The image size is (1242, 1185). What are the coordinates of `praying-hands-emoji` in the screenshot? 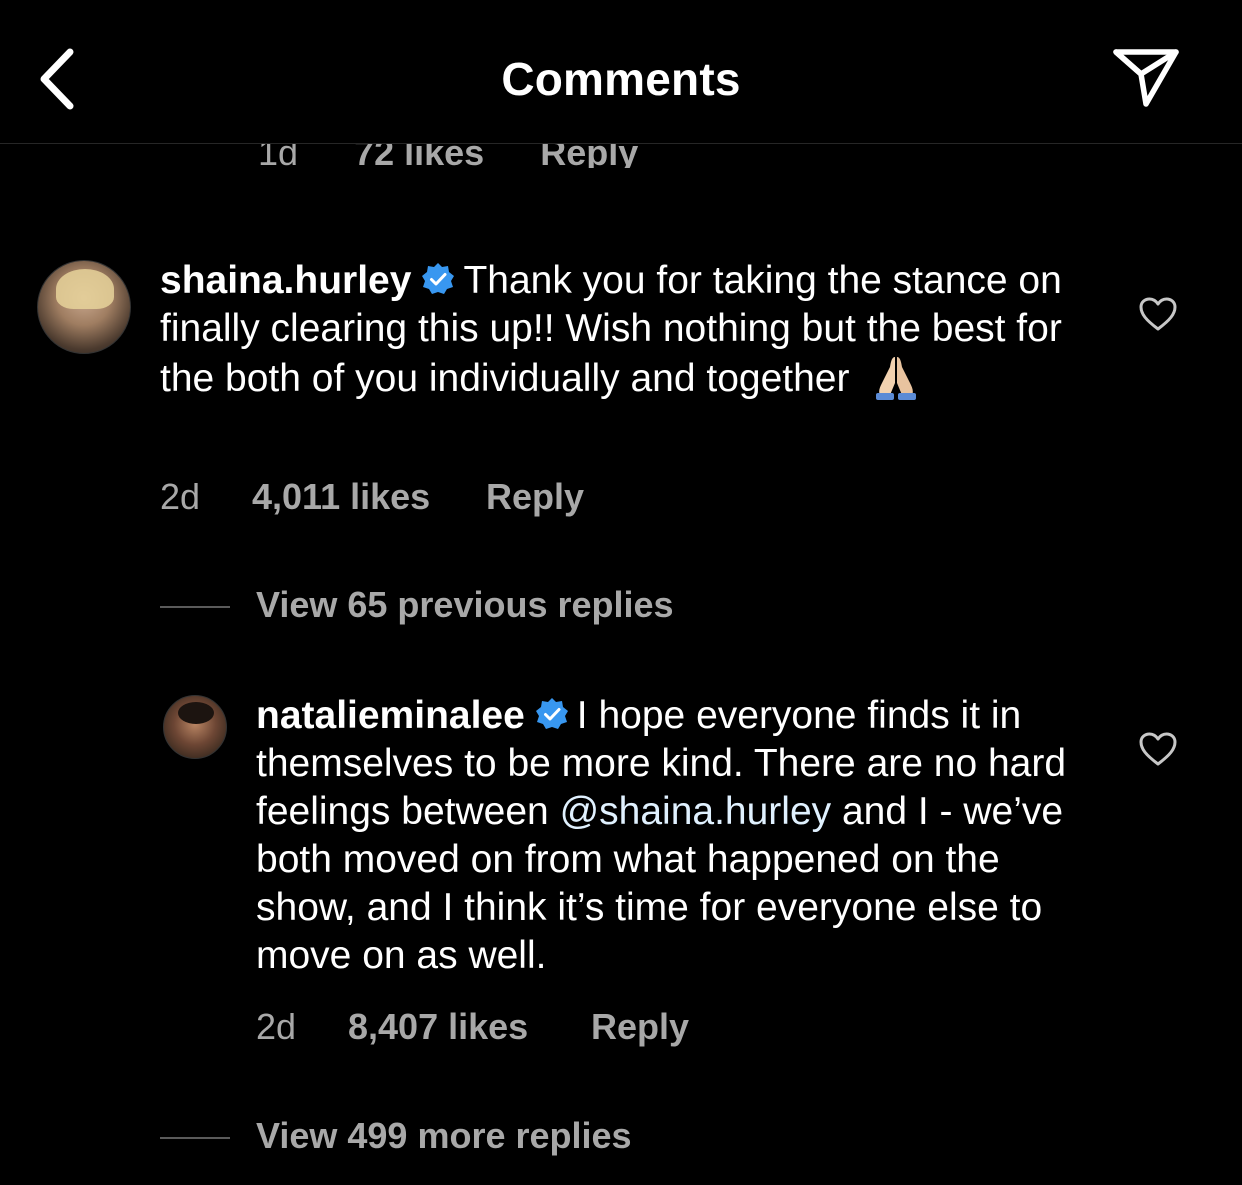 It's located at (896, 378).